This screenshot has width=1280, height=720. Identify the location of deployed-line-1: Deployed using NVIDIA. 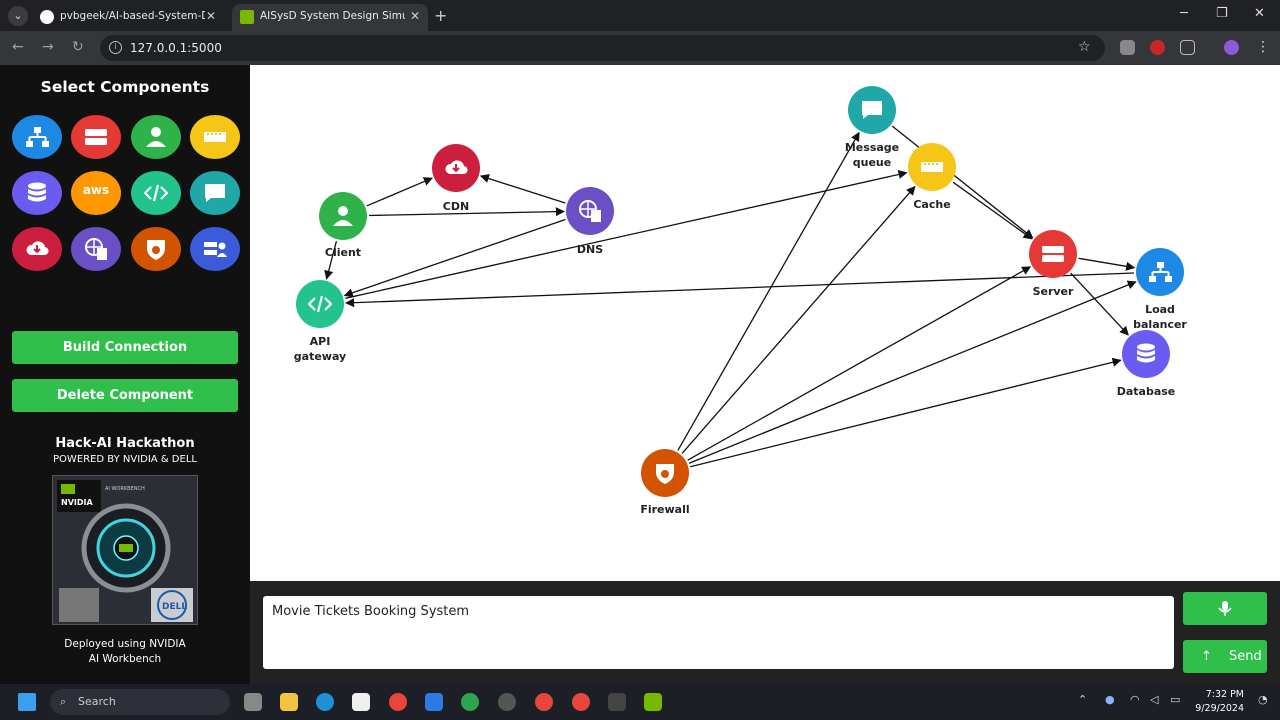
(125, 644).